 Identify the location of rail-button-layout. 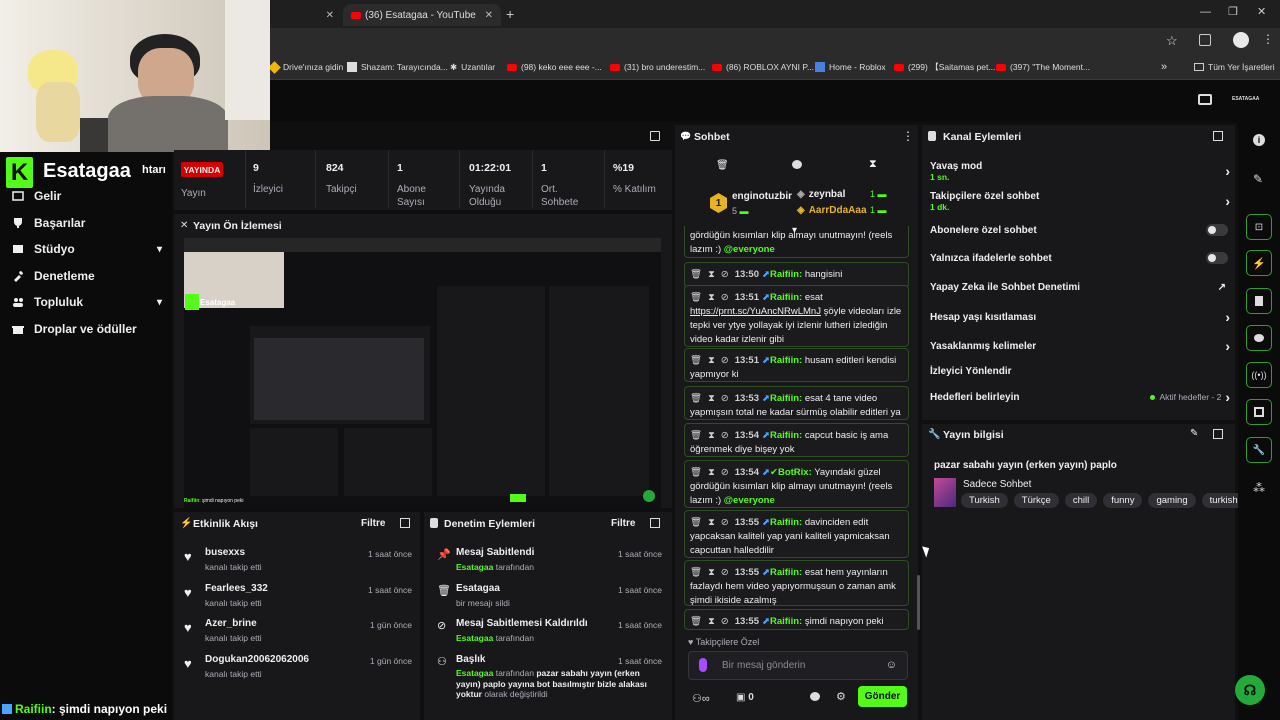
(1259, 412).